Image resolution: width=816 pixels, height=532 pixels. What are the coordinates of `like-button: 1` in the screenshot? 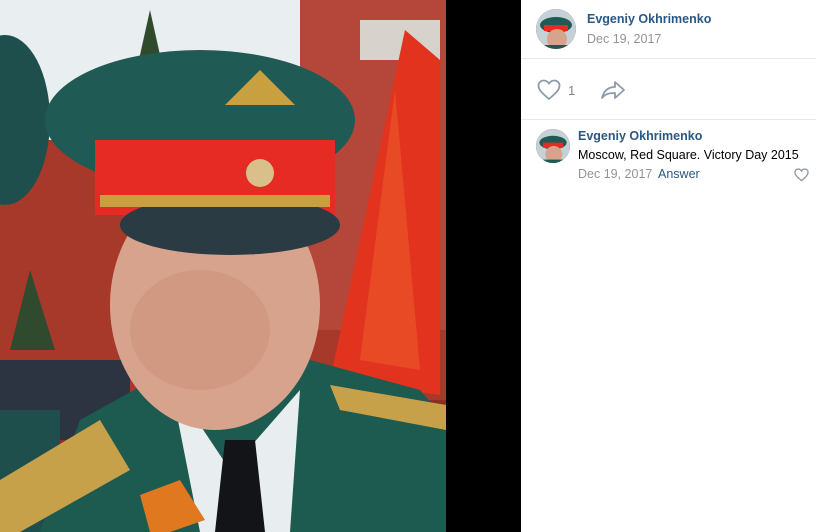 It's located at (562, 90).